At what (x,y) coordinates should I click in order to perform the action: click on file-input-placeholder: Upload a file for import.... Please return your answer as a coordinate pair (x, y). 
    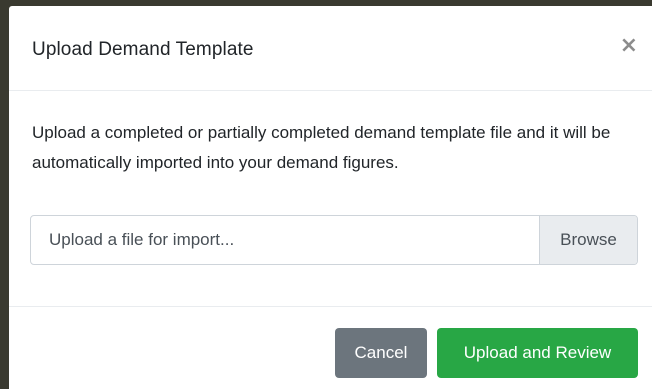
    Looking at the image, I should click on (285, 240).